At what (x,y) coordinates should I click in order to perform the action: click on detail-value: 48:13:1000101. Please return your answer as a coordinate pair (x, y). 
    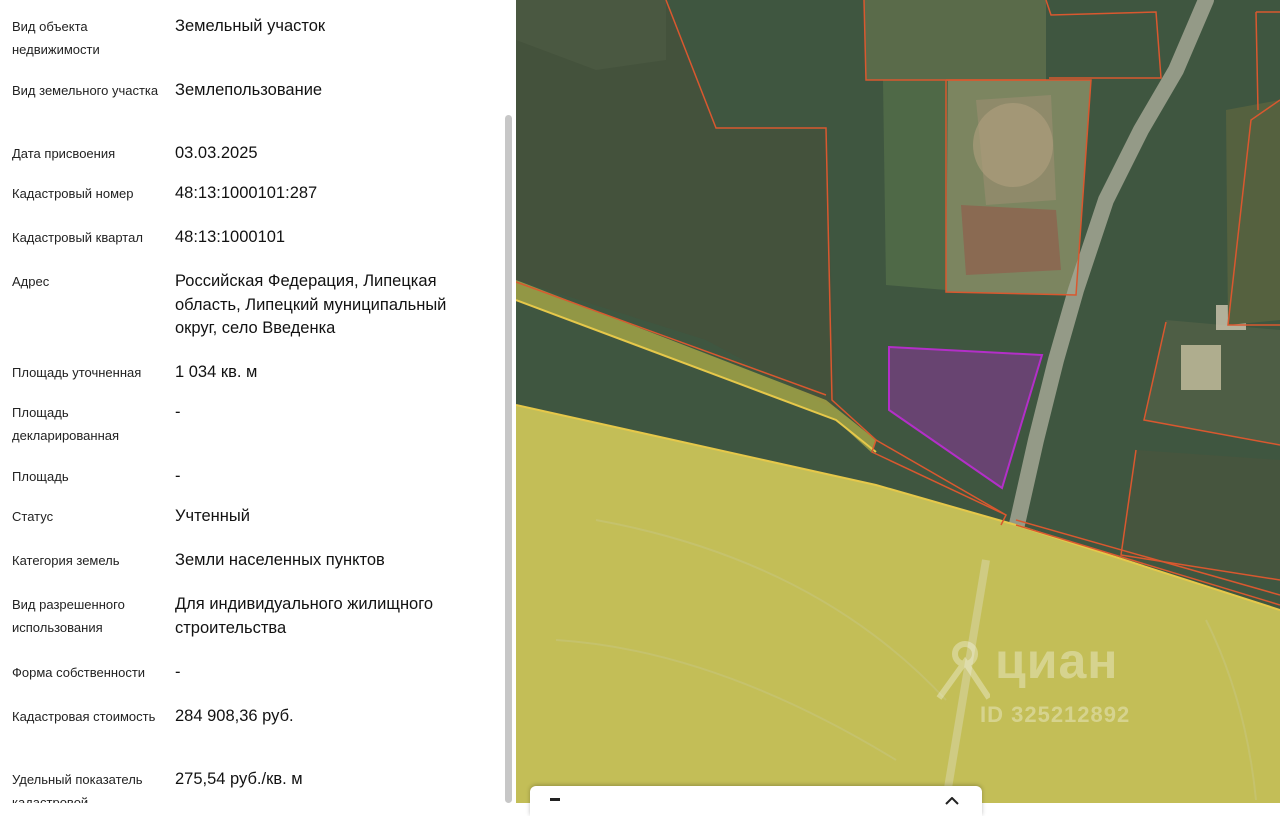
    Looking at the image, I should click on (230, 237).